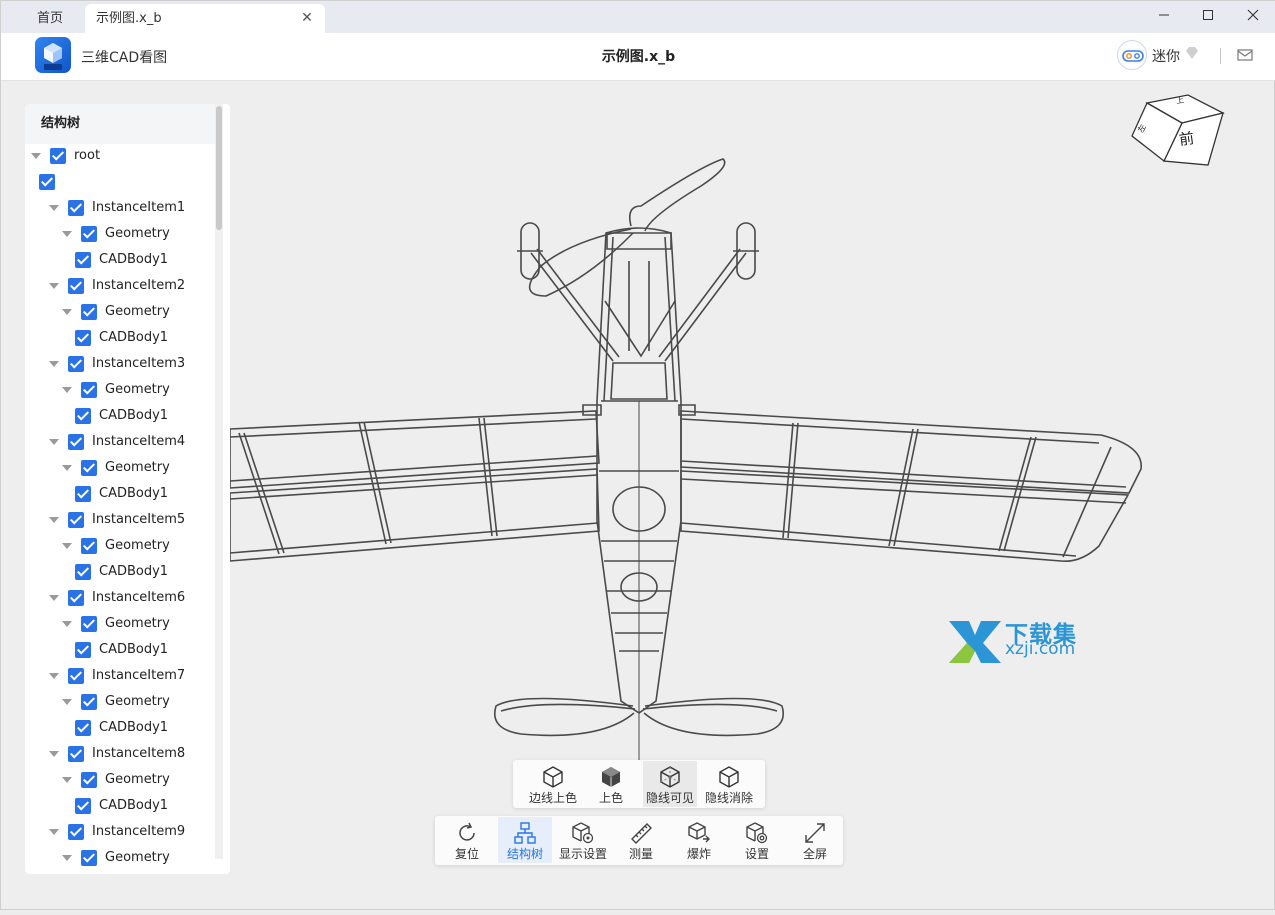 This screenshot has height=915, width=1275. Describe the element at coordinates (1208, 17) in the screenshot. I see `maximize-button` at that location.